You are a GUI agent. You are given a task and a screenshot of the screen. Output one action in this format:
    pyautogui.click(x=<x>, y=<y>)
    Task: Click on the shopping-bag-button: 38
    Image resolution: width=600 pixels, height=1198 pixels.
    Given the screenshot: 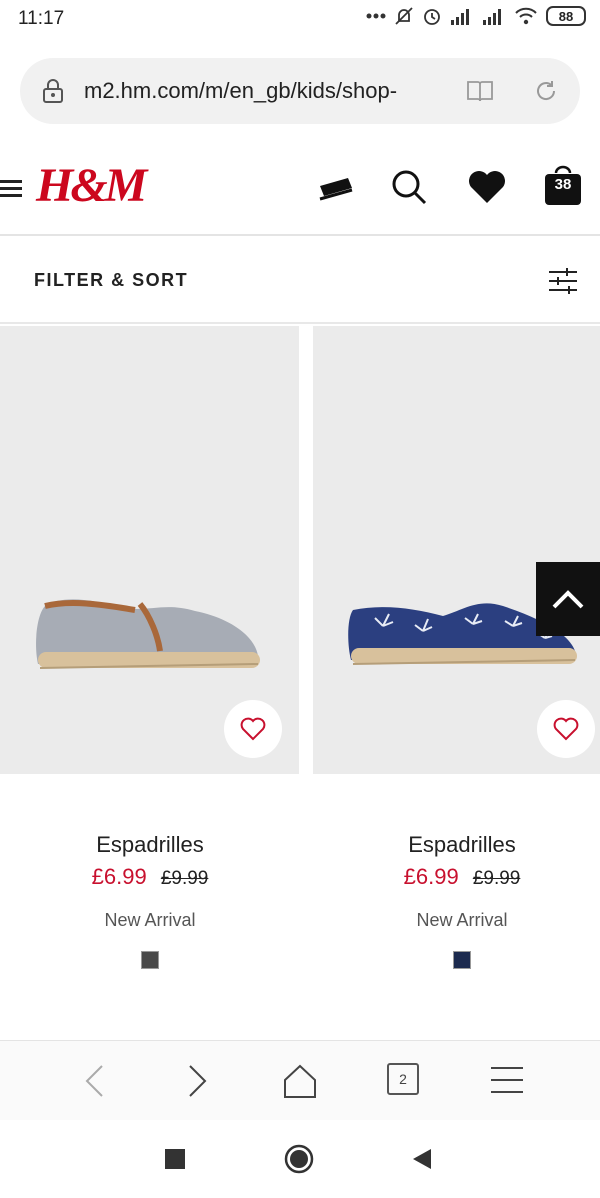 What is the action you would take?
    pyautogui.click(x=563, y=185)
    